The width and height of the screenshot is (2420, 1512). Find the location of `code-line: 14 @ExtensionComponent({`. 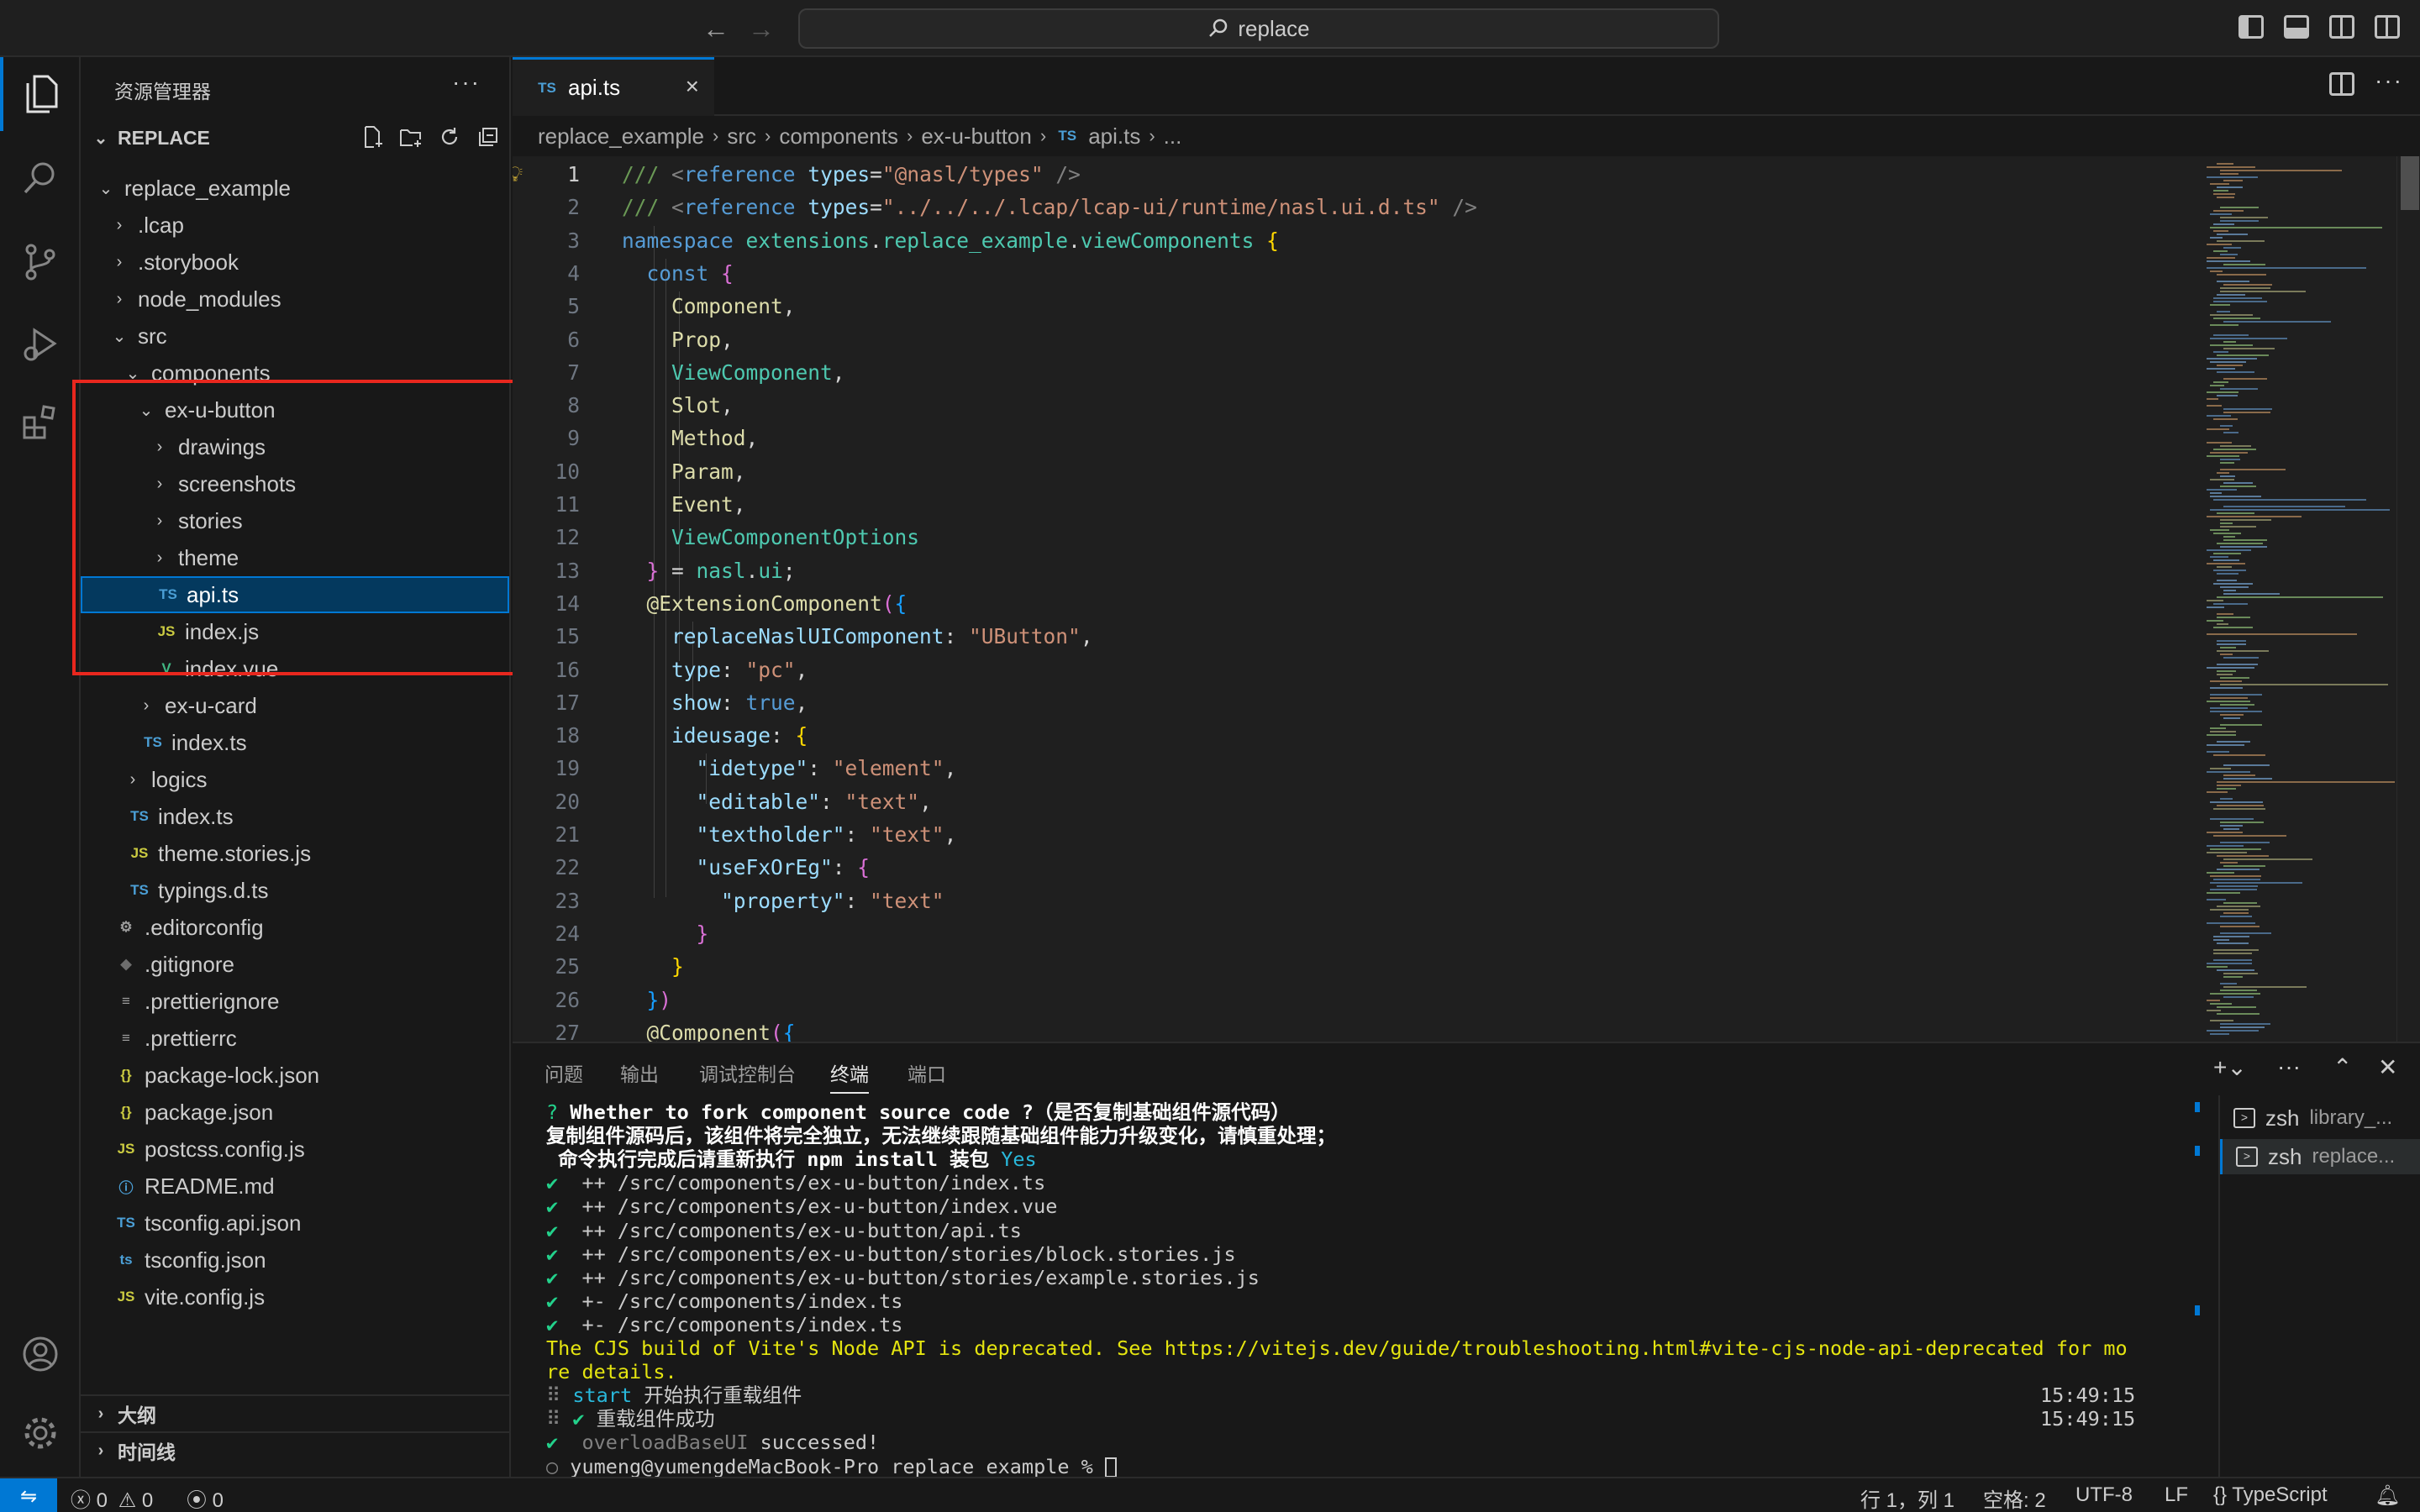

code-line: 14 @ExtensionComponent({ is located at coordinates (1353, 604).